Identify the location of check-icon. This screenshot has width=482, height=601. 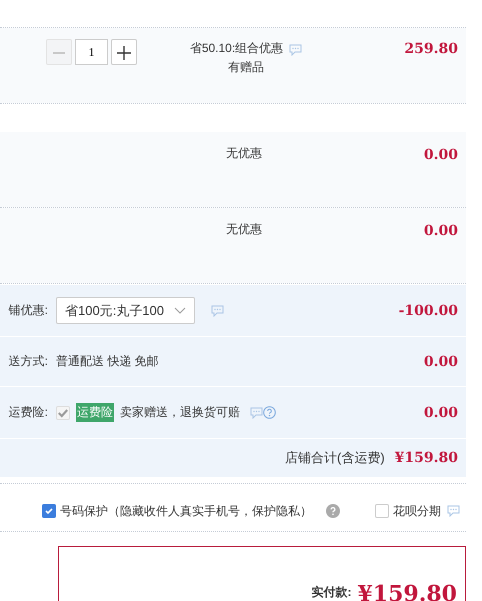
(49, 511).